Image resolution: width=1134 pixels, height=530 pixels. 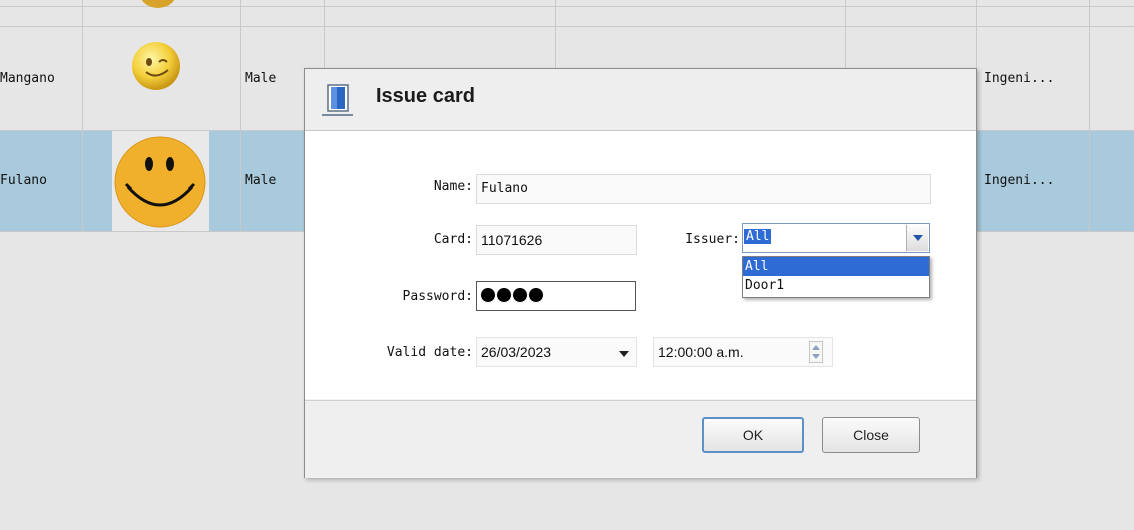 What do you see at coordinates (158, 4) in the screenshot?
I see `partial-smiley-icon` at bounding box center [158, 4].